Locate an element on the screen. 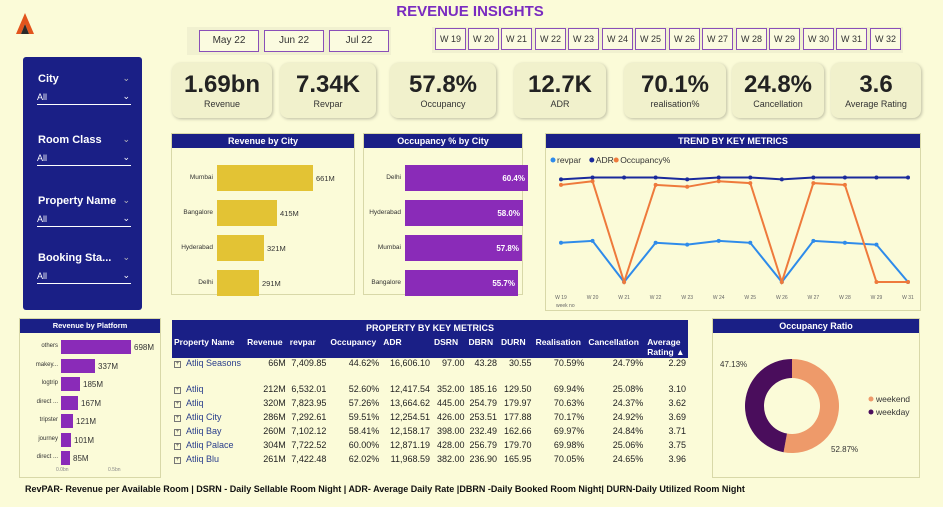 Image resolution: width=943 pixels, height=507 pixels. kpi-value: 24.8% is located at coordinates (778, 84).